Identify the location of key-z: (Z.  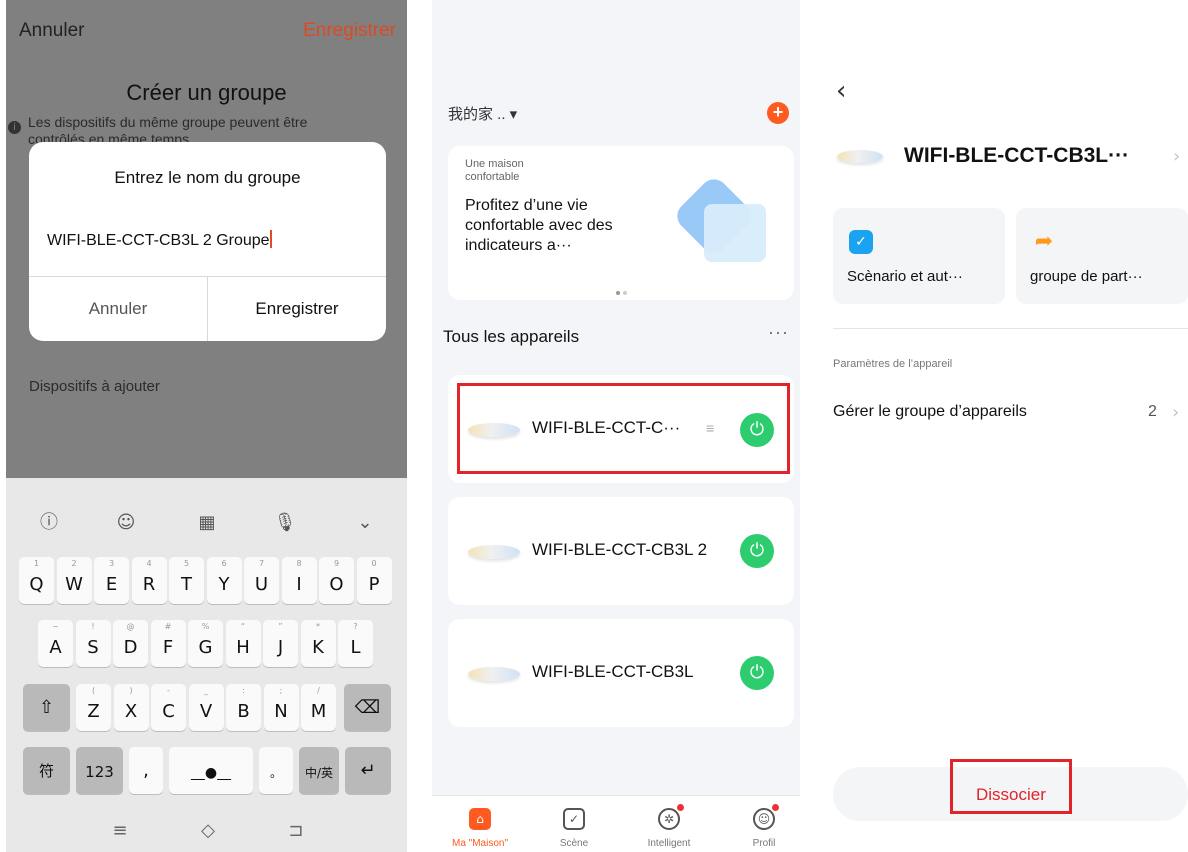
(93, 707).